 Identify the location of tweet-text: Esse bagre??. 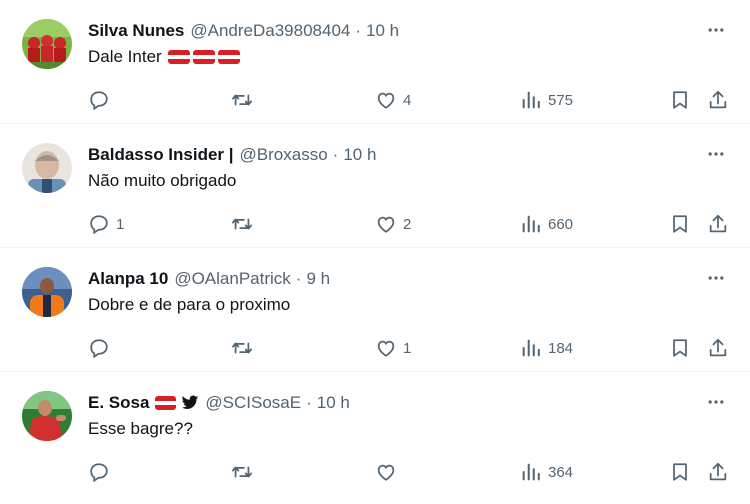
(140, 429).